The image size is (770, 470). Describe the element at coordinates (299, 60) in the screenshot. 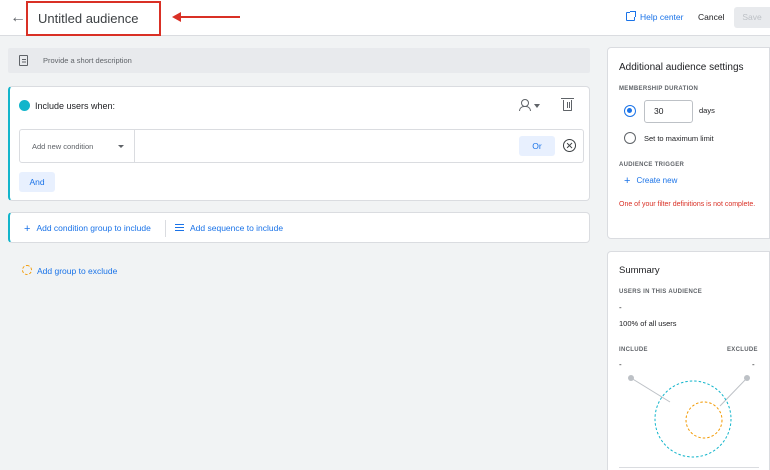

I see `description-field: Provide a short description` at that location.